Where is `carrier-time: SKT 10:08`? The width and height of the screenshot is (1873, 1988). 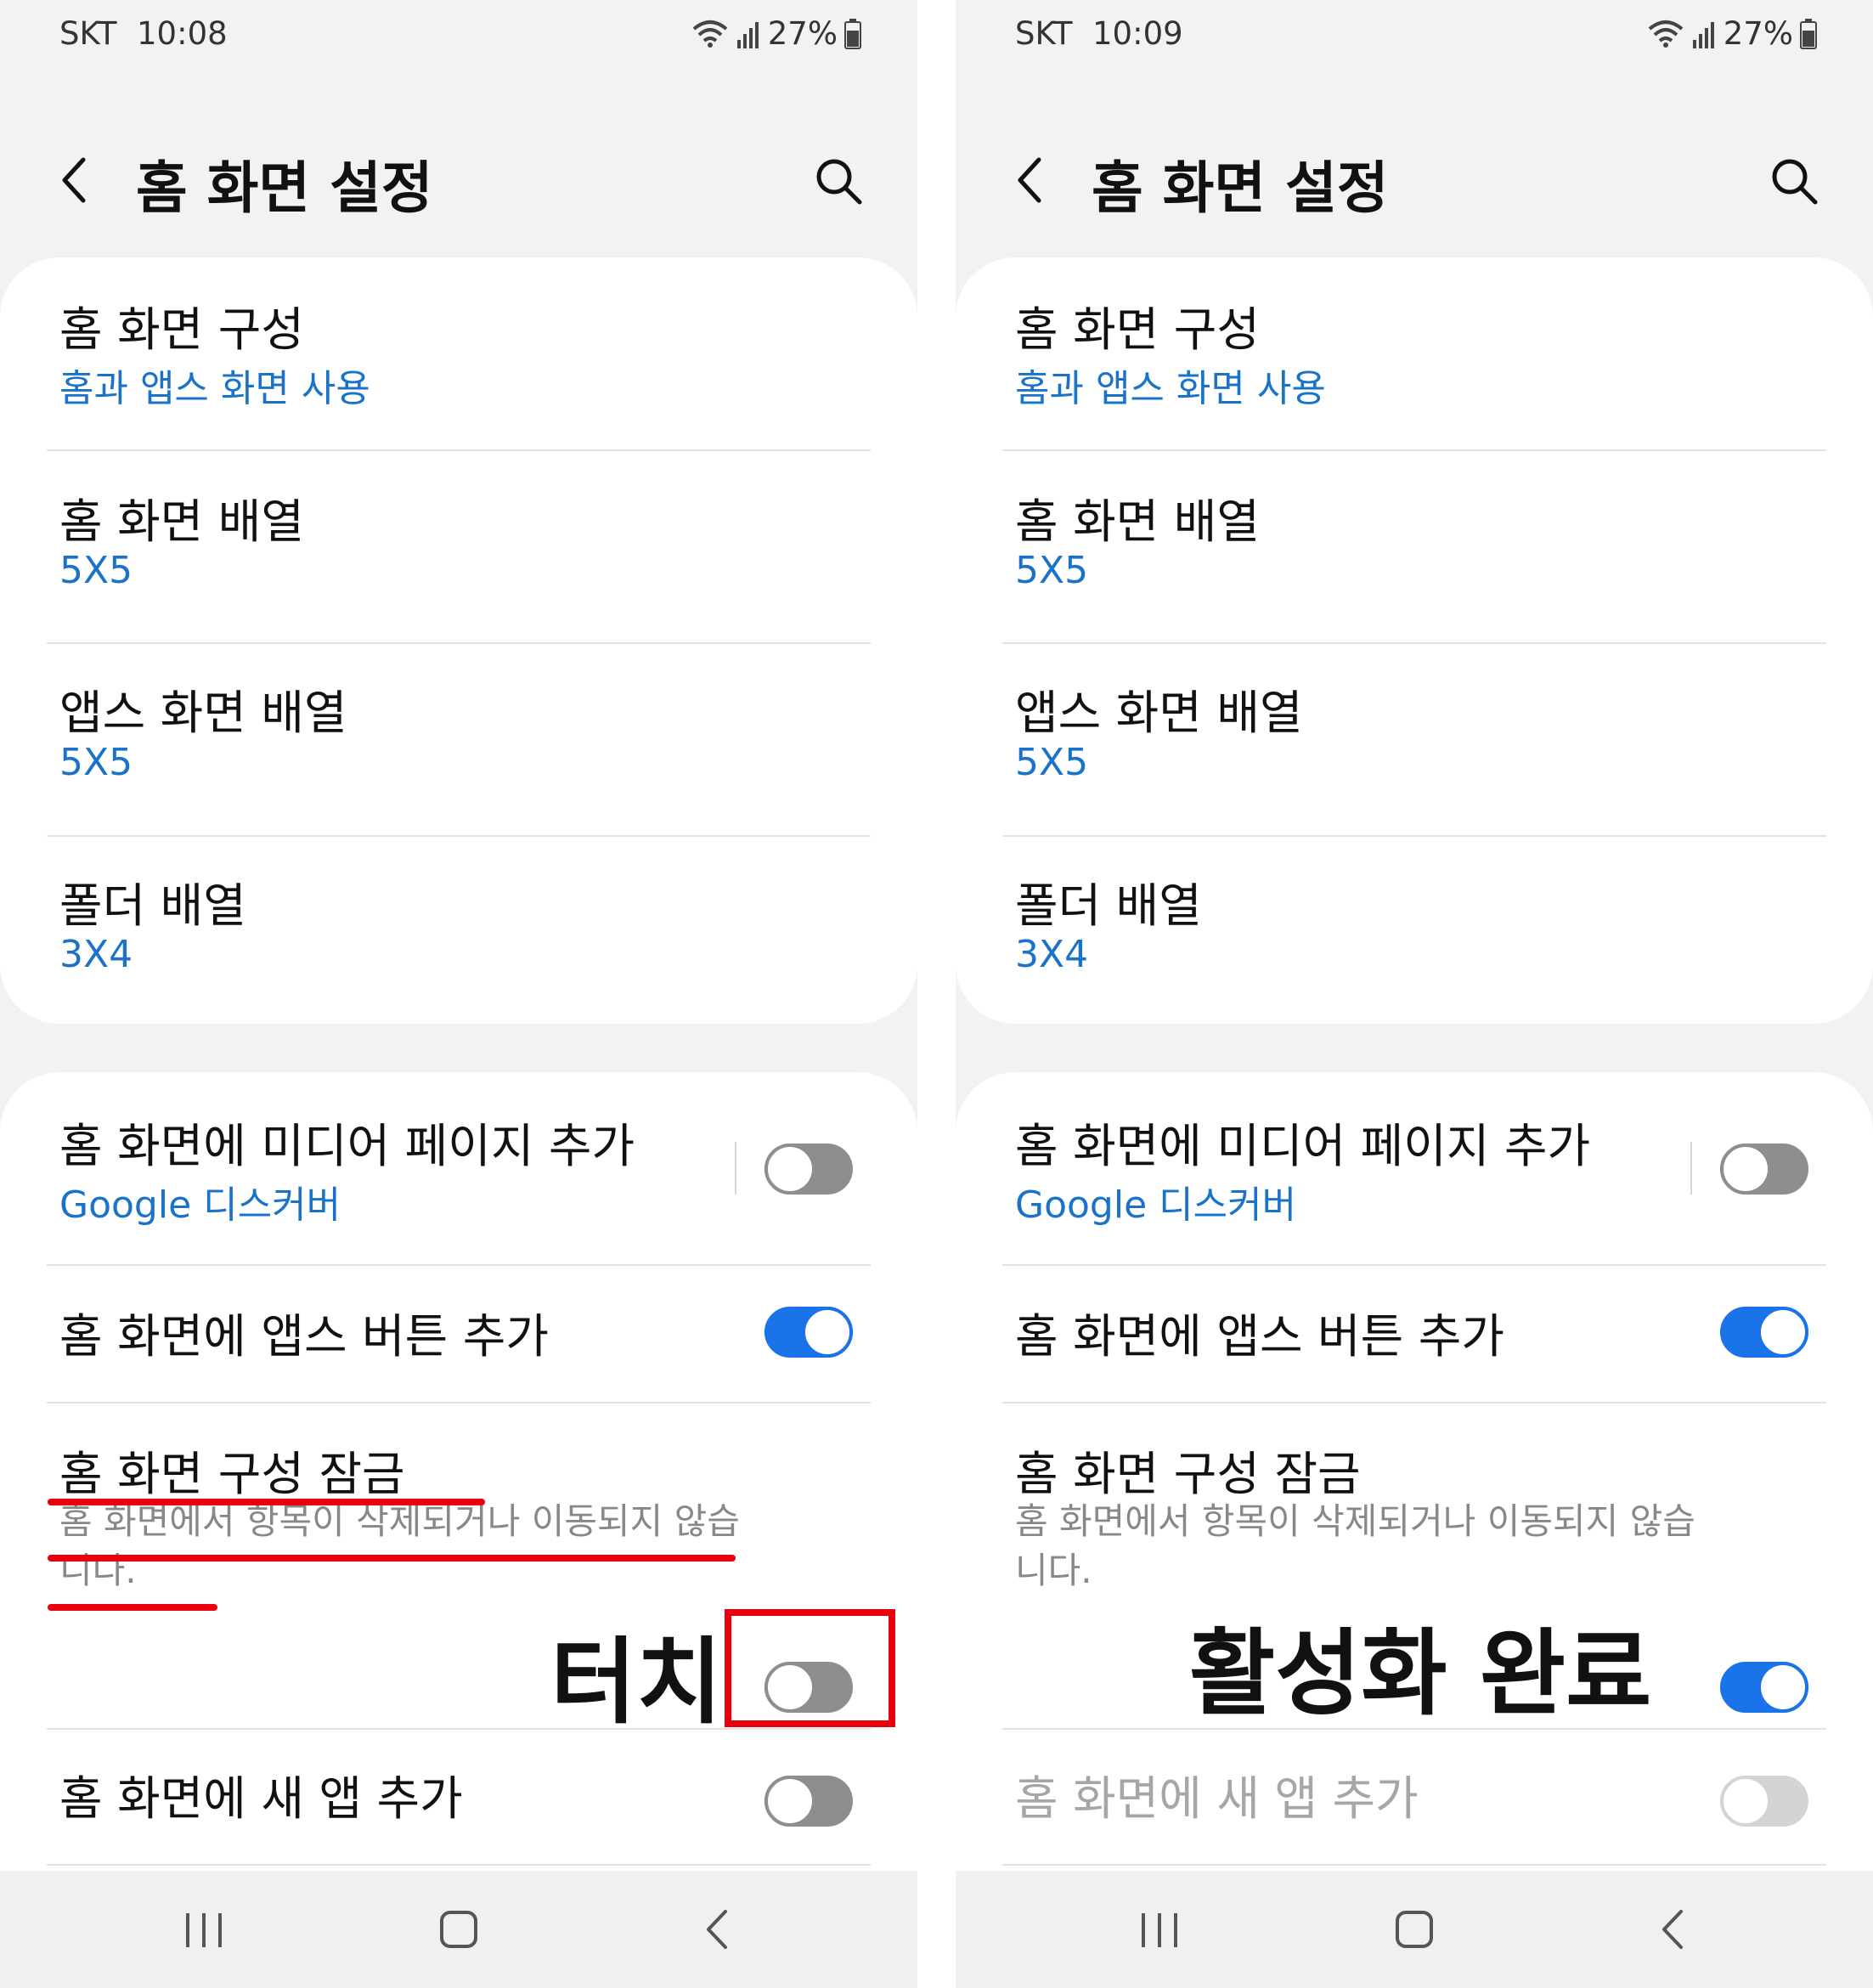
carrier-time: SKT 10:08 is located at coordinates (143, 33).